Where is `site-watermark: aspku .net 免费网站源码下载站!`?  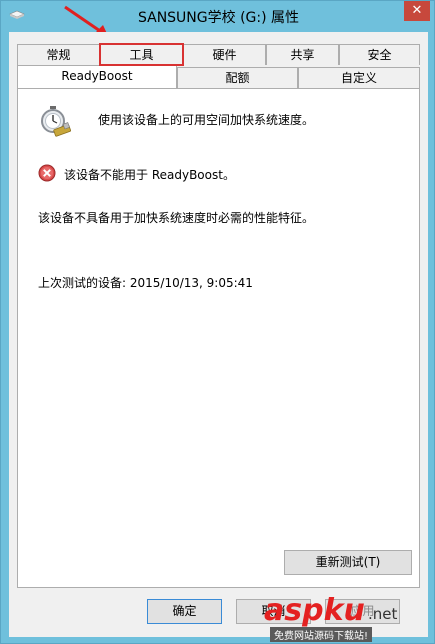
site-watermark: aspku .net 免费网站源码下载站! is located at coordinates (349, 618).